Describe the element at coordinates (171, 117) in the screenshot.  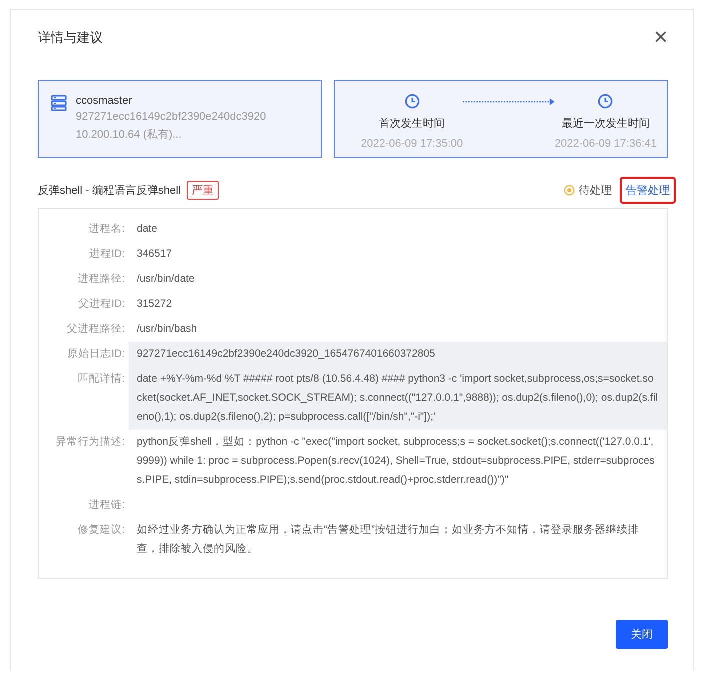
I see `host-id: 927271ecc16149c2bf2390e240dc3920` at that location.